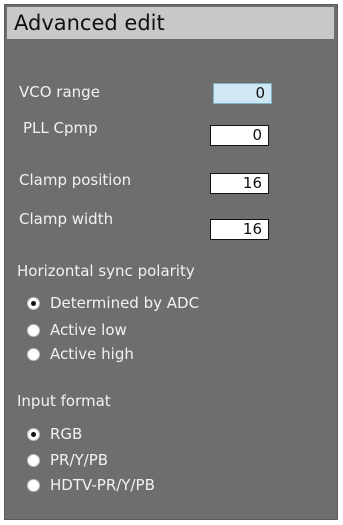 The height and width of the screenshot is (525, 343). Describe the element at coordinates (60, 128) in the screenshot. I see `pll-cpmp-label: PLL Cpmp` at that location.